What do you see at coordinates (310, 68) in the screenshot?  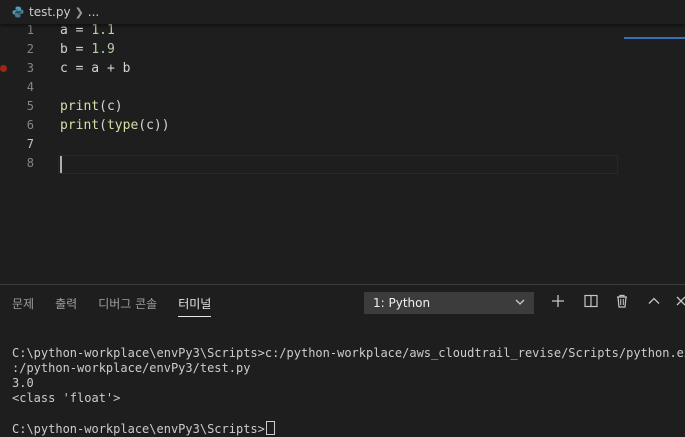 I see `code-line: 3 c = a + b` at bounding box center [310, 68].